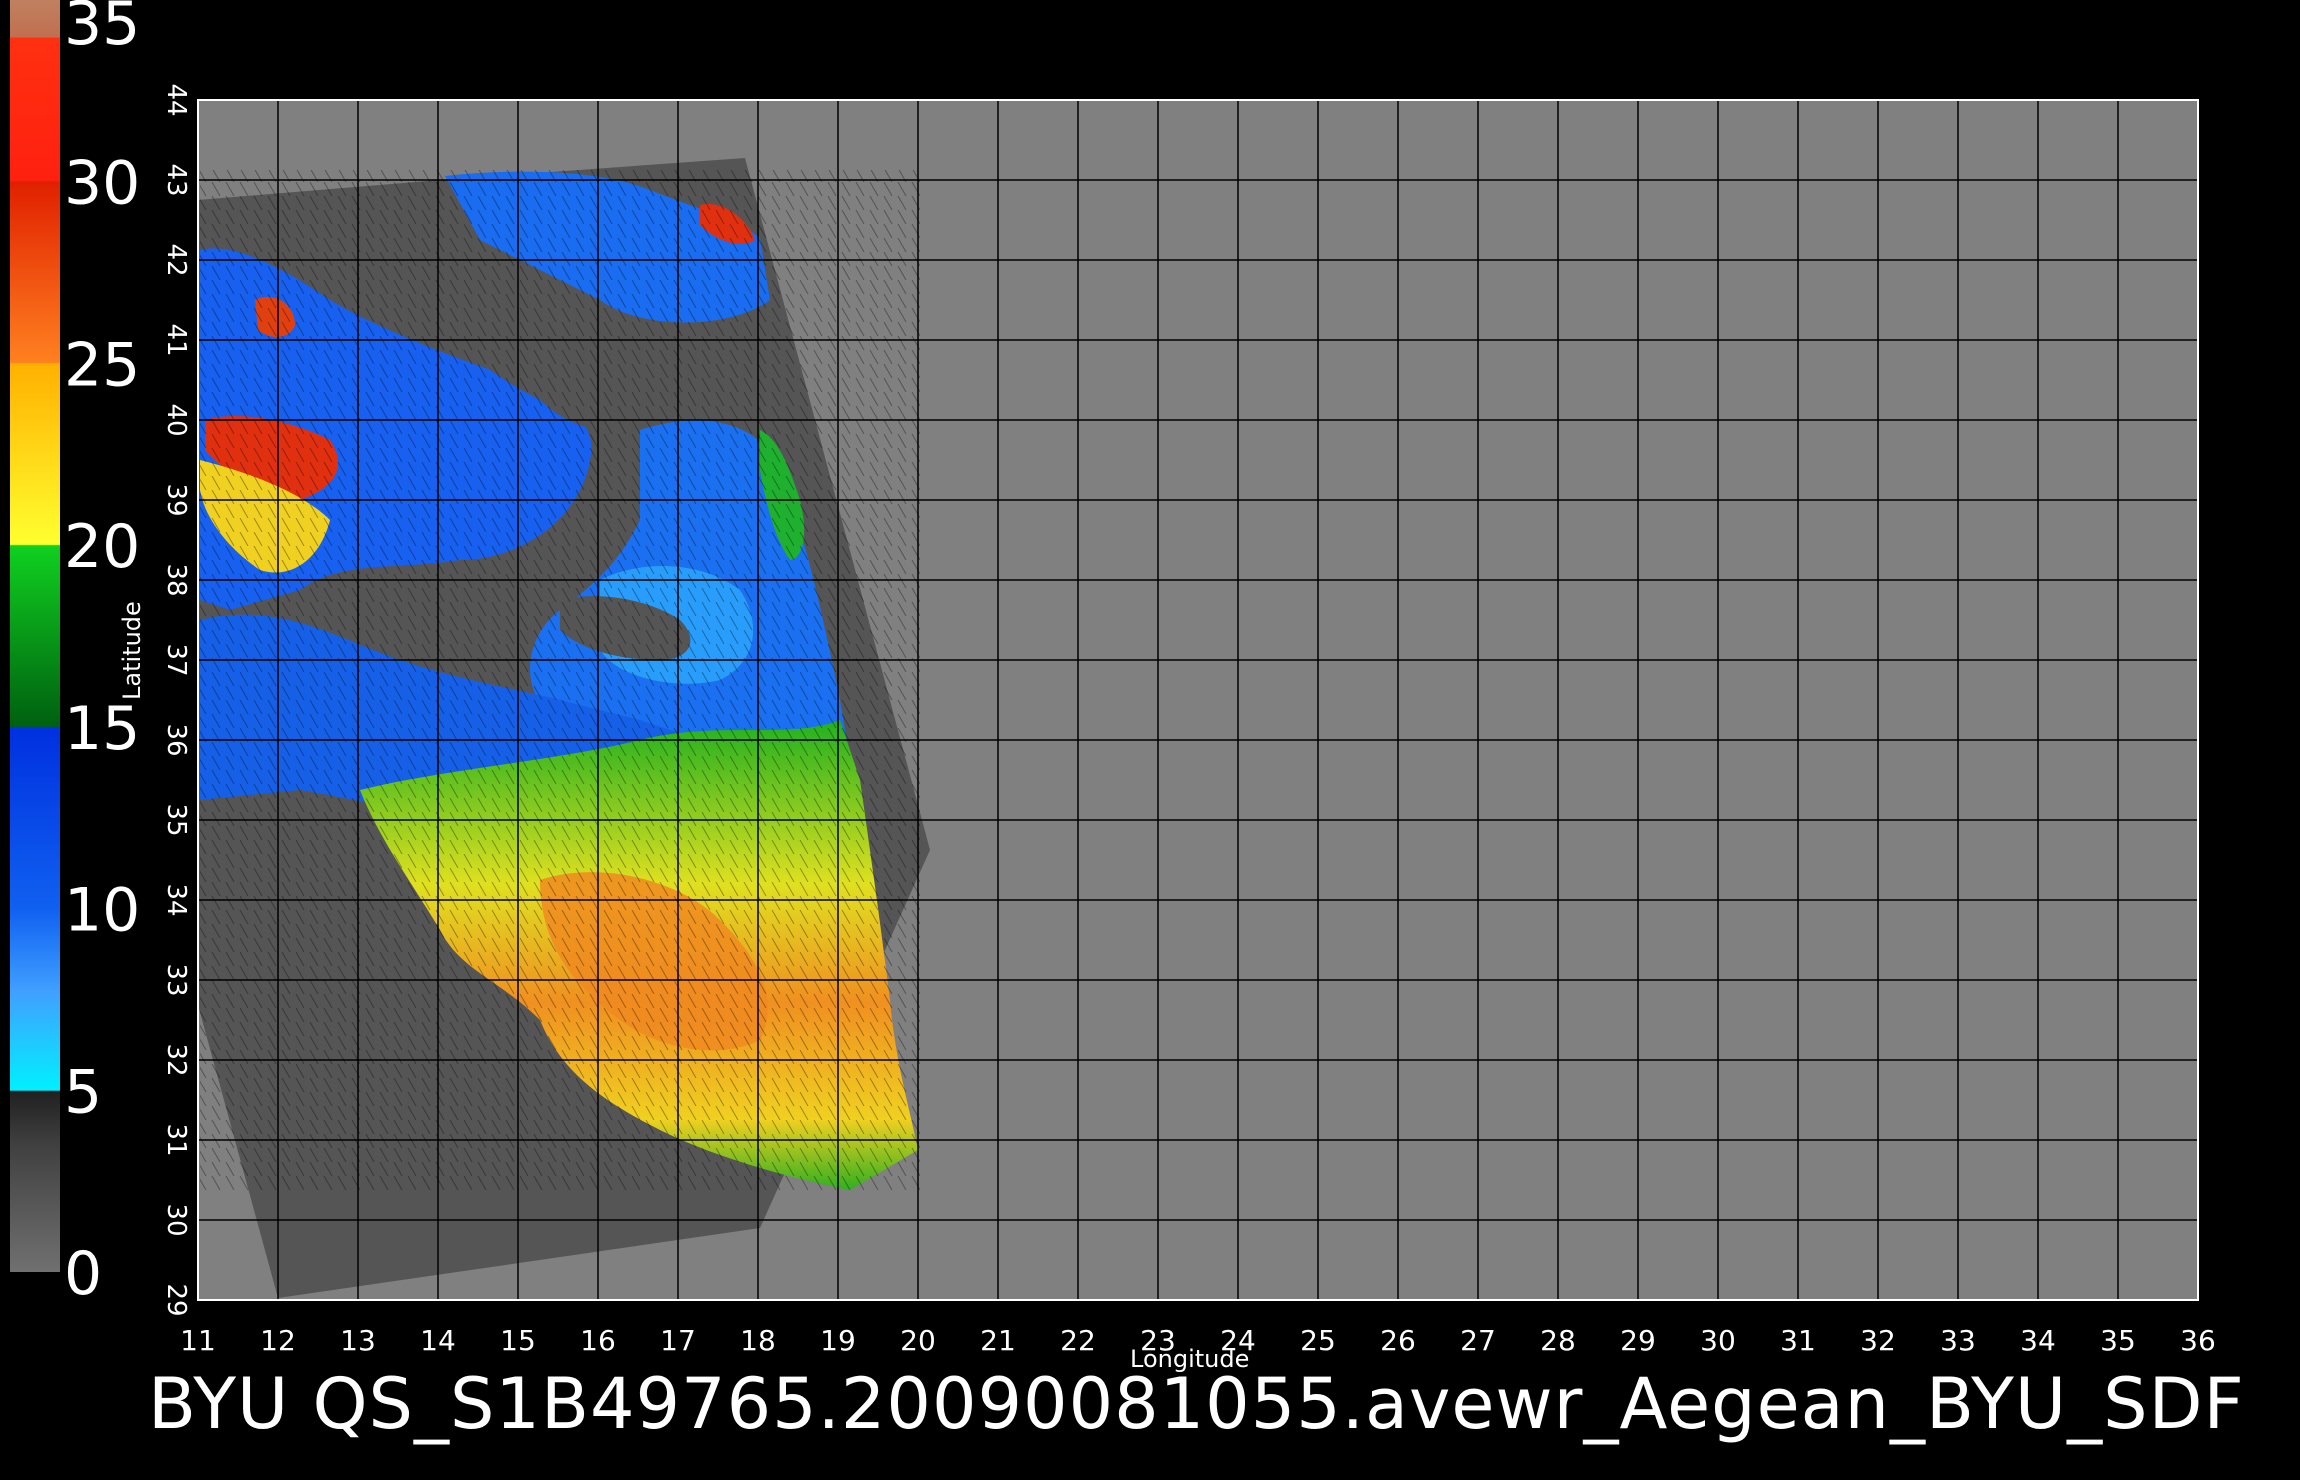  I want to click on latitude-tick: 32, so click(176, 1059).